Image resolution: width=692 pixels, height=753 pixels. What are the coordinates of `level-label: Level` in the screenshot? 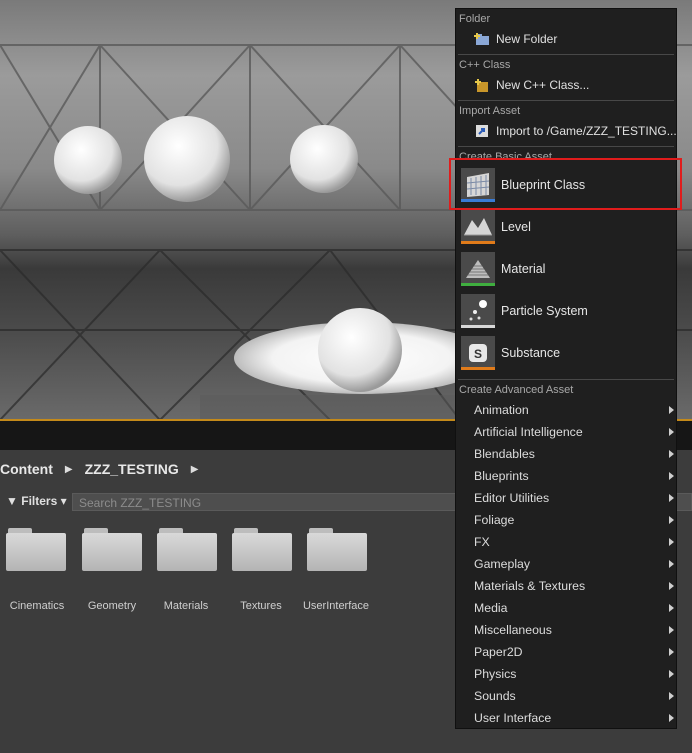 It's located at (516, 227).